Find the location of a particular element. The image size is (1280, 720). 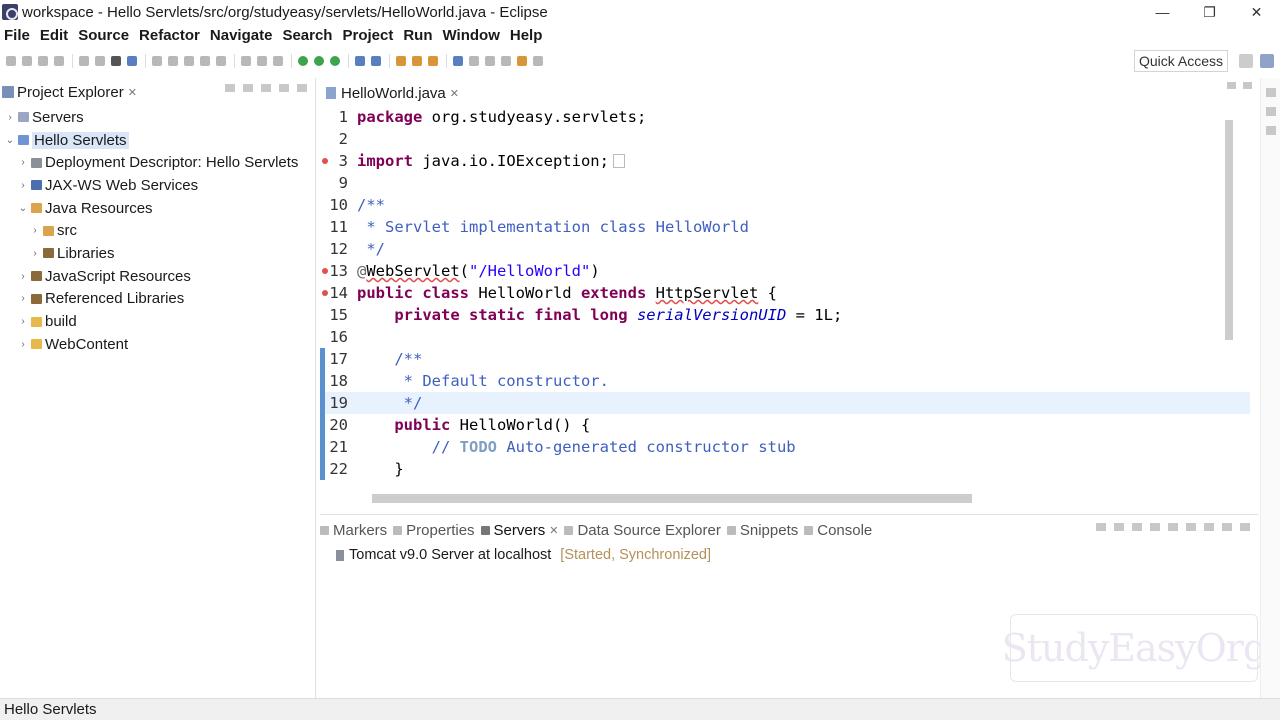

restore-view-icon is located at coordinates (1270, 92).